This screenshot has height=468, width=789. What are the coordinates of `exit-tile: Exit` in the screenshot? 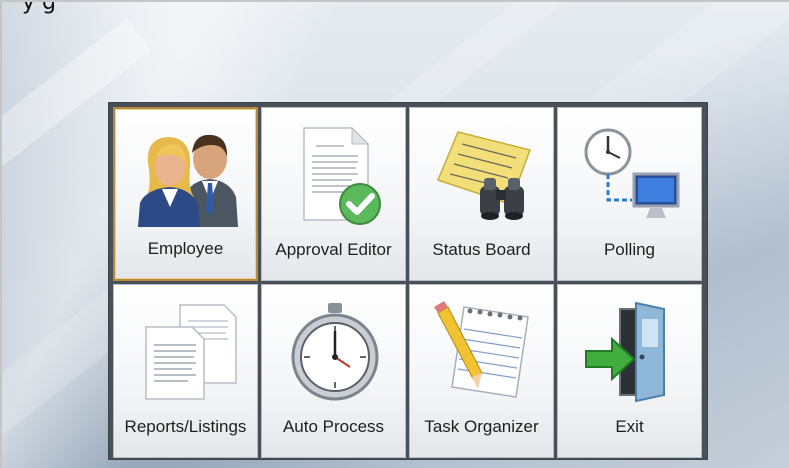 It's located at (629, 371).